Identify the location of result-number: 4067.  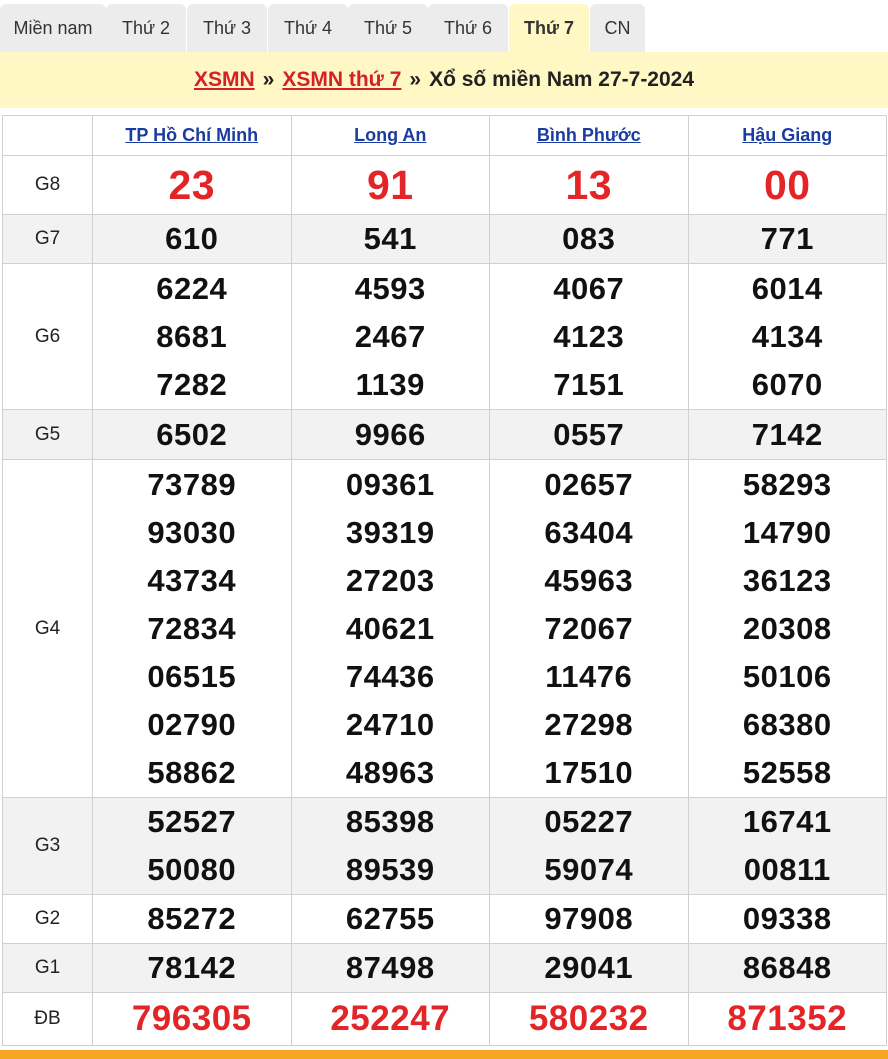
(589, 288).